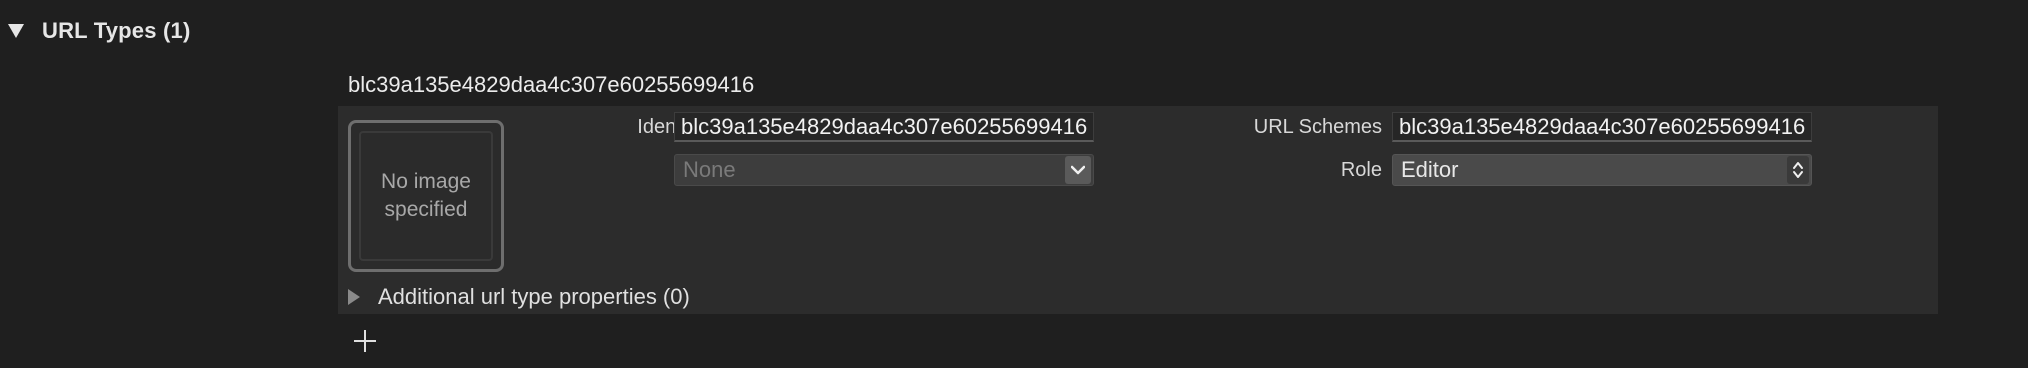  What do you see at coordinates (16, 31) in the screenshot?
I see `disclosure-triangle-down-icon` at bounding box center [16, 31].